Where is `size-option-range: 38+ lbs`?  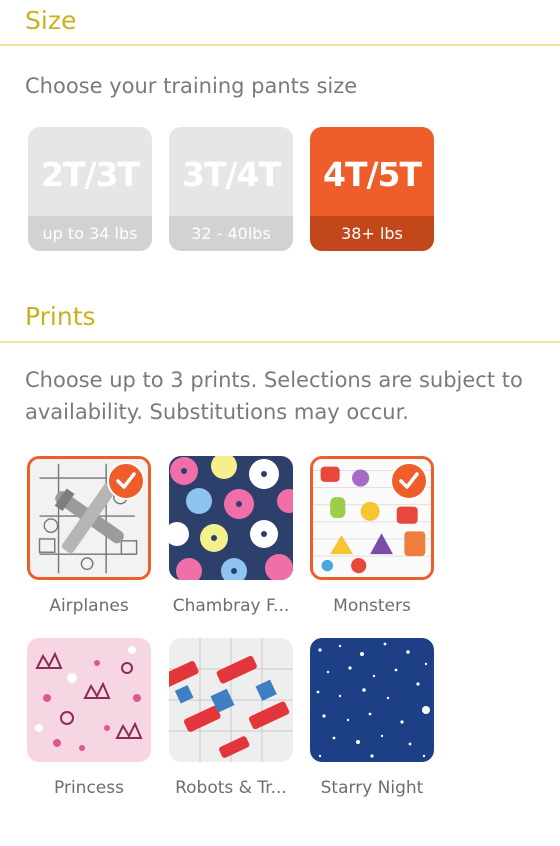
size-option-range: 38+ lbs is located at coordinates (372, 233).